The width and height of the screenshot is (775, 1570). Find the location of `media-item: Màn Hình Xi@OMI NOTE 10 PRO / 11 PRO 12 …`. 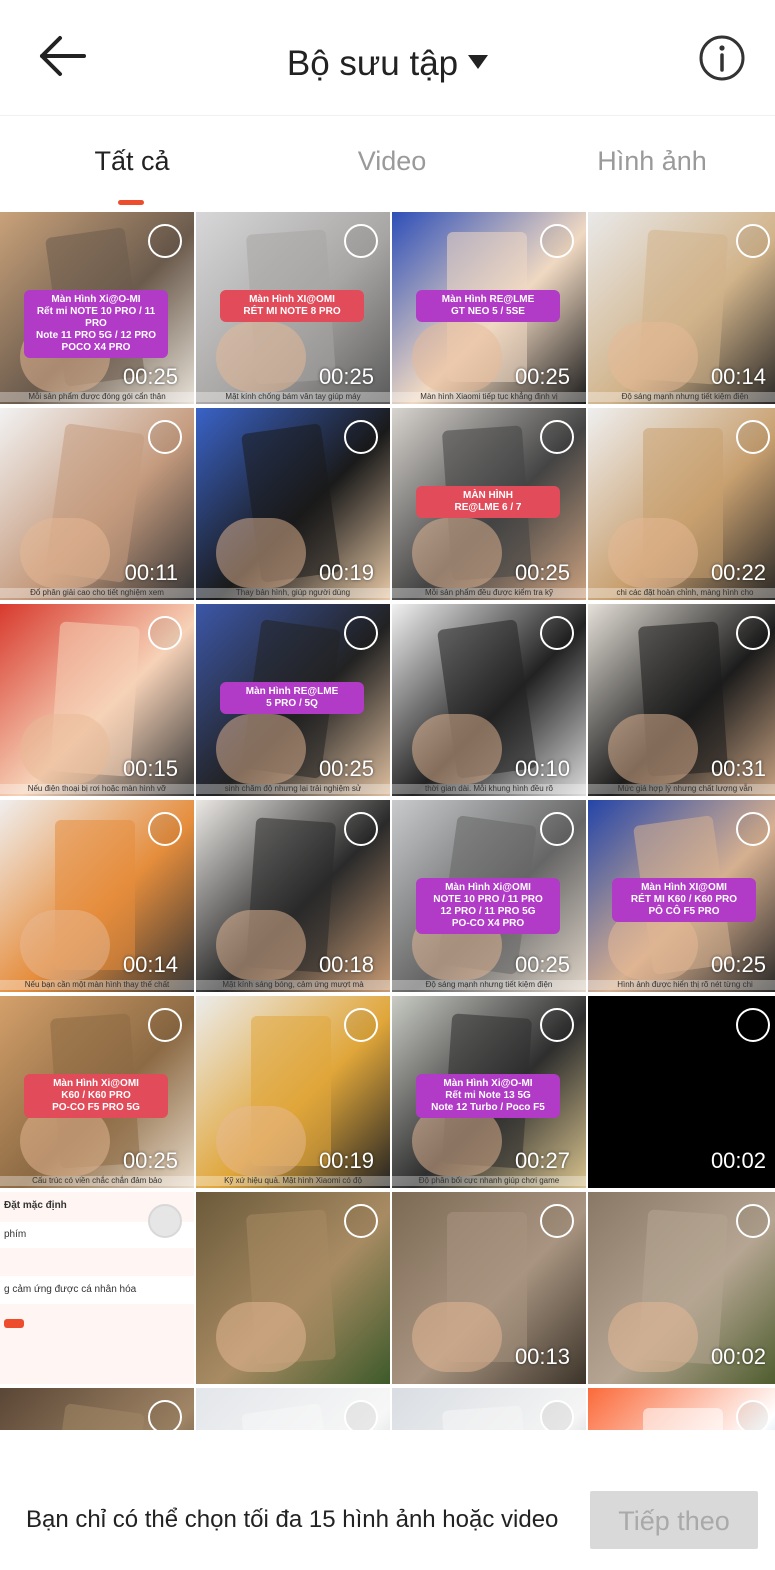

media-item: Màn Hình Xi@OMI NOTE 10 PRO / 11 PRO 12 … is located at coordinates (489, 896).